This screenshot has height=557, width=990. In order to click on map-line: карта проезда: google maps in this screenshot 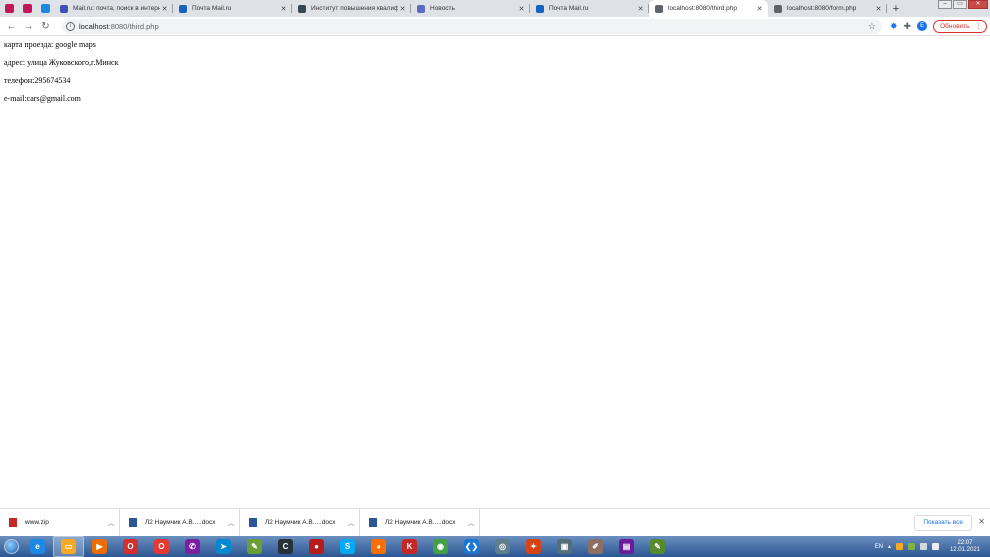, I will do `click(50, 44)`.